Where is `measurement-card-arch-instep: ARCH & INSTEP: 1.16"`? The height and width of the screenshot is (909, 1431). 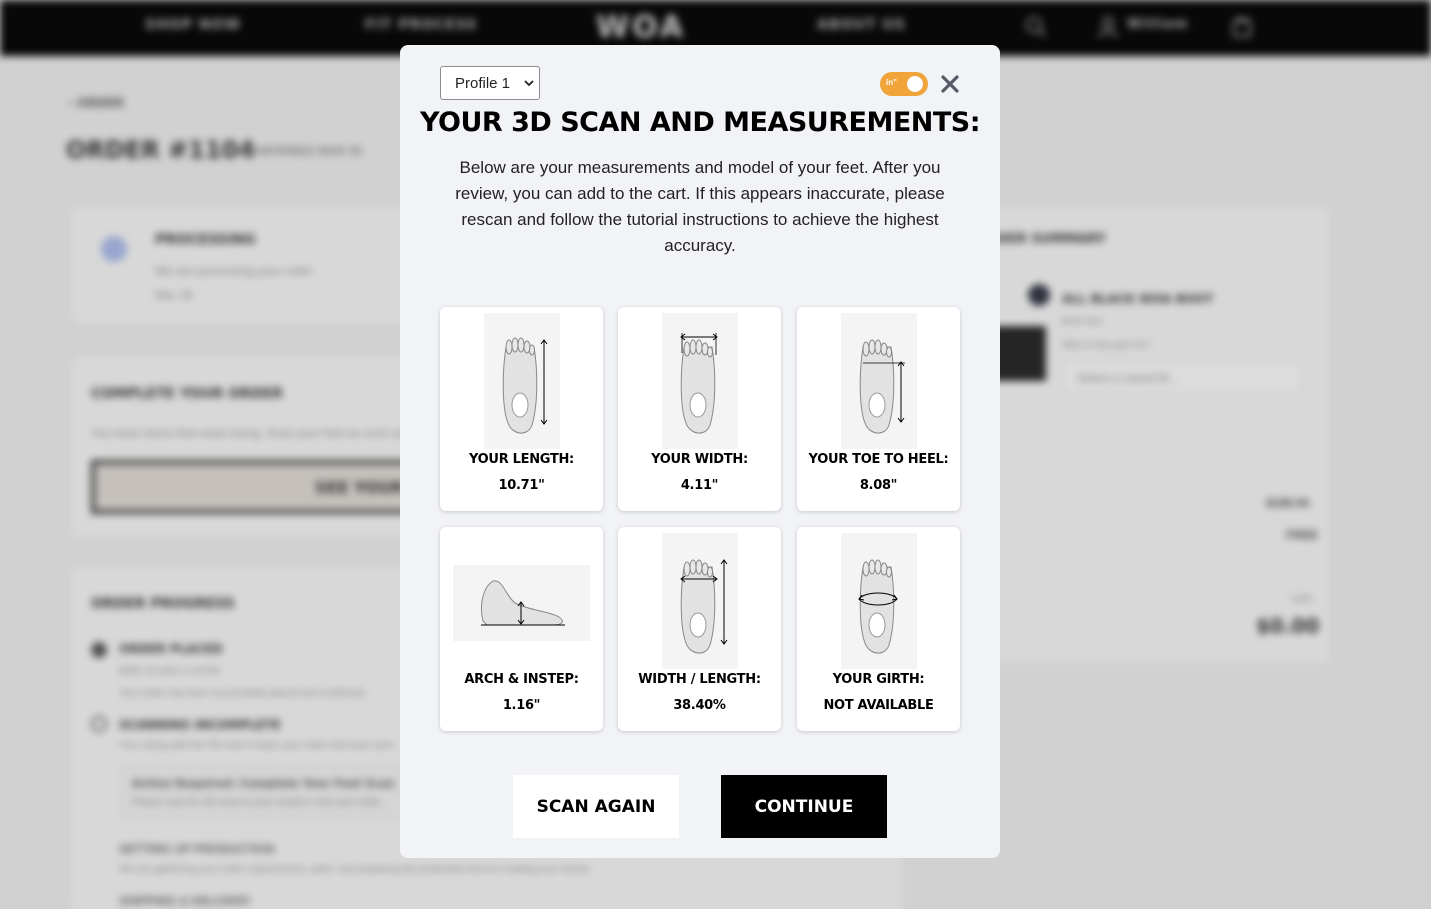
measurement-card-arch-instep: ARCH & INSTEP: 1.16" is located at coordinates (521, 629).